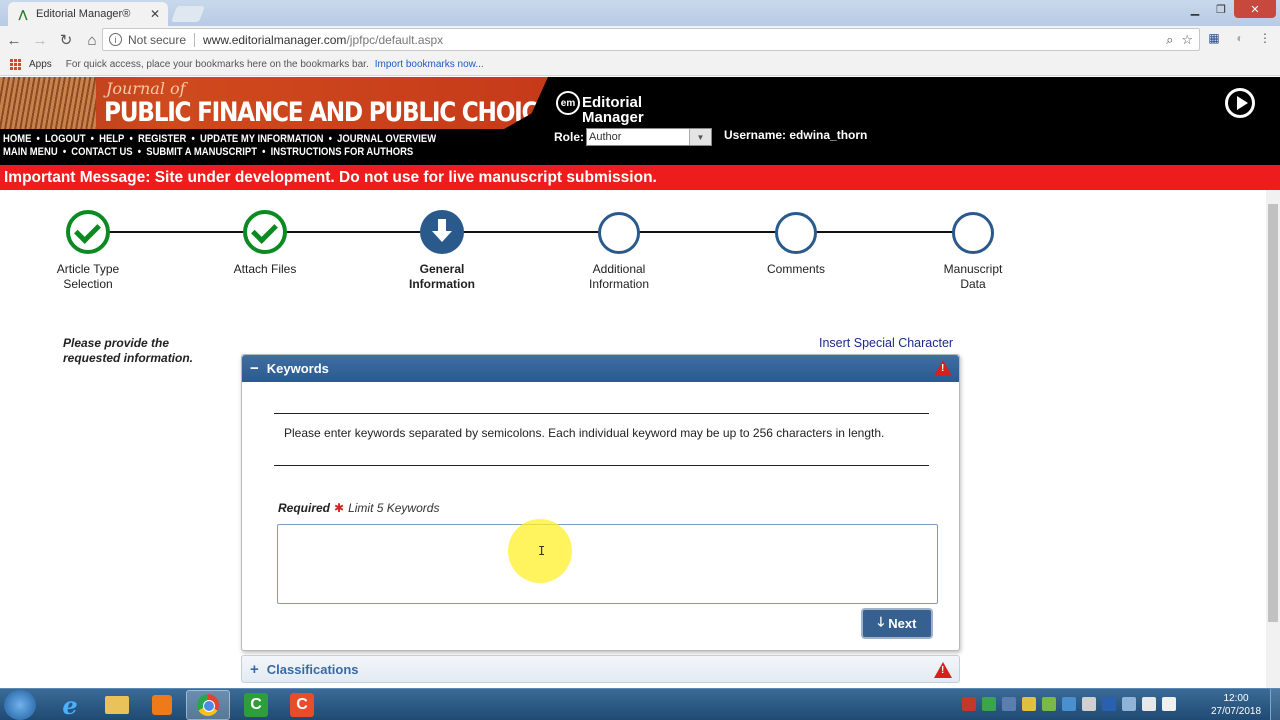 Image resolution: width=1280 pixels, height=720 pixels. Describe the element at coordinates (162, 139) in the screenshot. I see `nav-link-register: REGISTER` at that location.